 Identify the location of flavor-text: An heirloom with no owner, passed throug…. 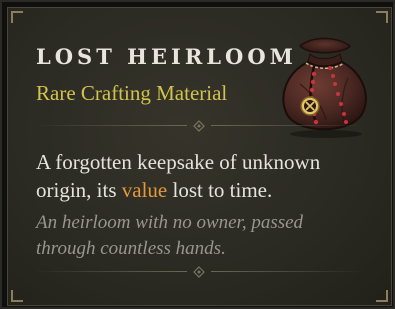
(170, 235).